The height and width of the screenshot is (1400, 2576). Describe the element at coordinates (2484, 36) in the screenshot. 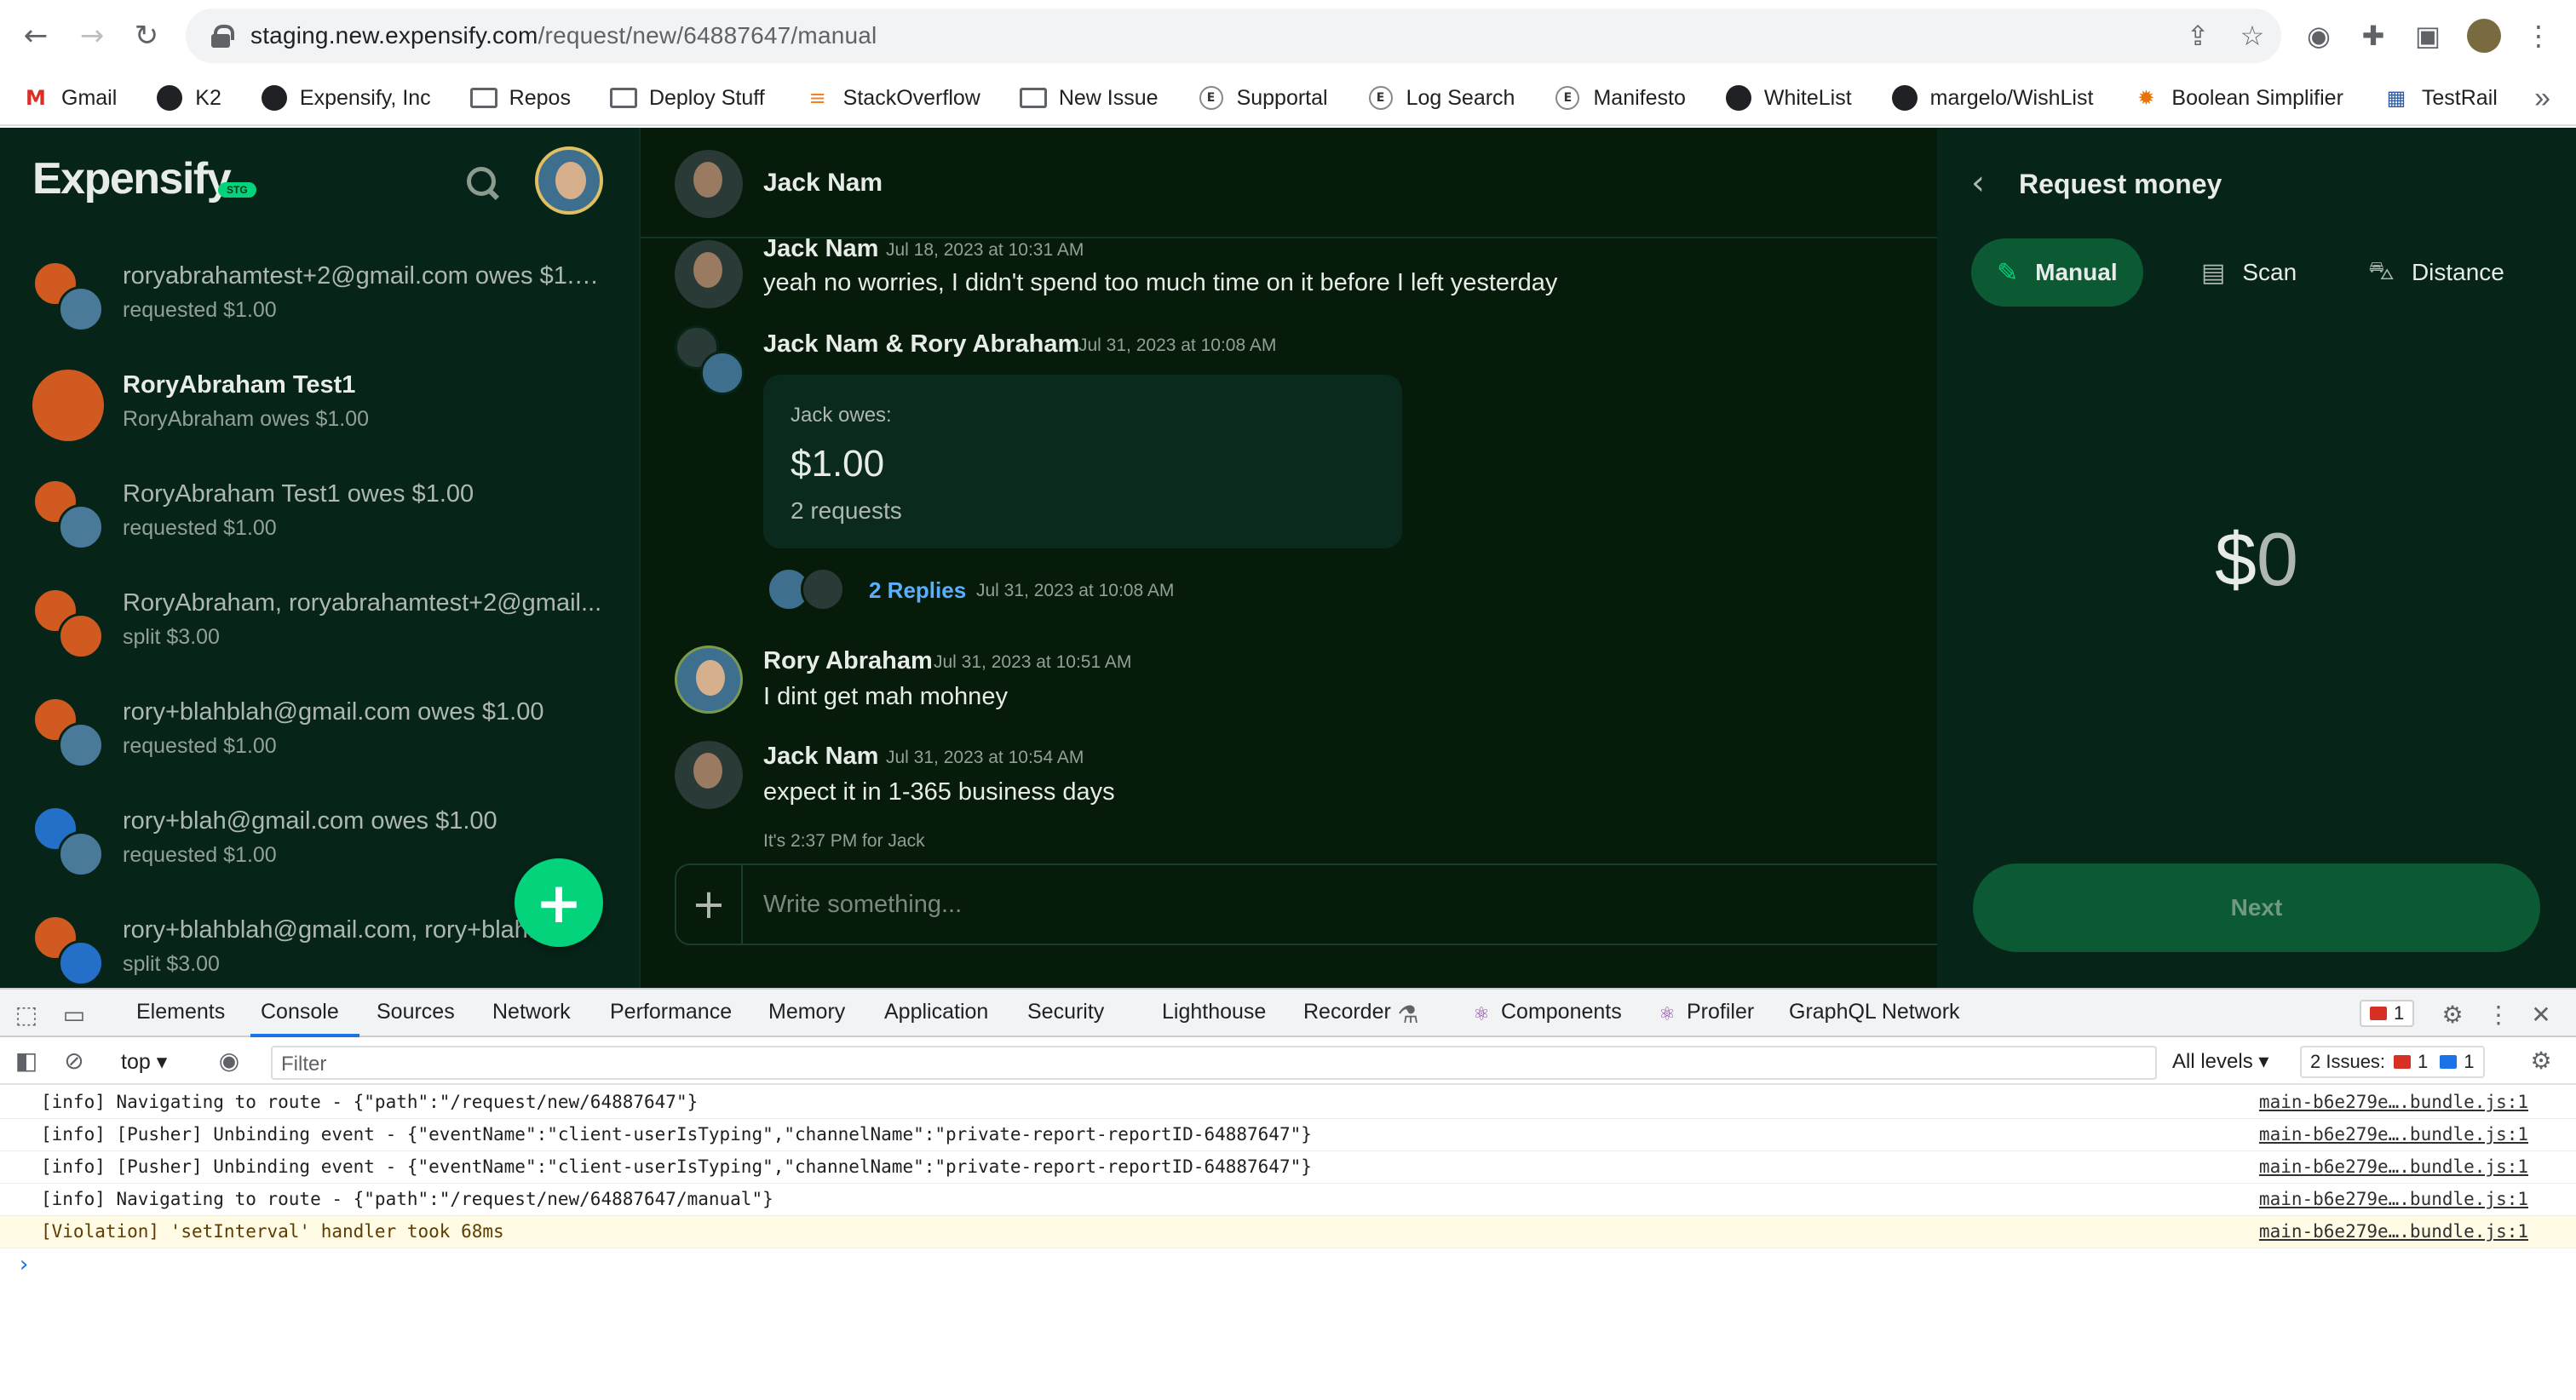

I see `profile-avatar` at that location.